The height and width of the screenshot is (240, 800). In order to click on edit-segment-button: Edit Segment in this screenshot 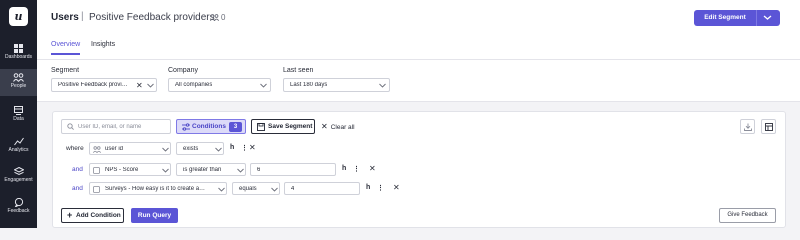, I will do `click(737, 18)`.